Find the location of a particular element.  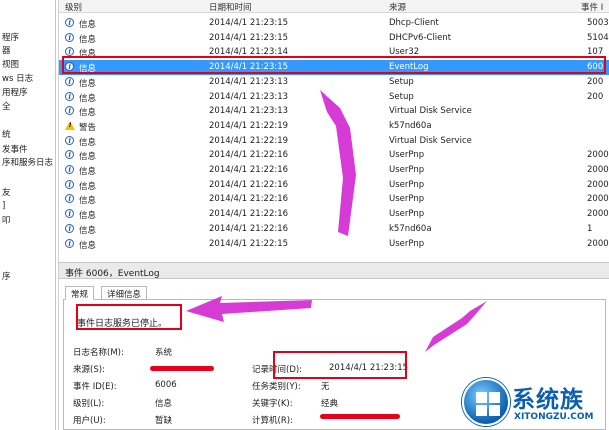

tab-general: 常规 is located at coordinates (80, 293).